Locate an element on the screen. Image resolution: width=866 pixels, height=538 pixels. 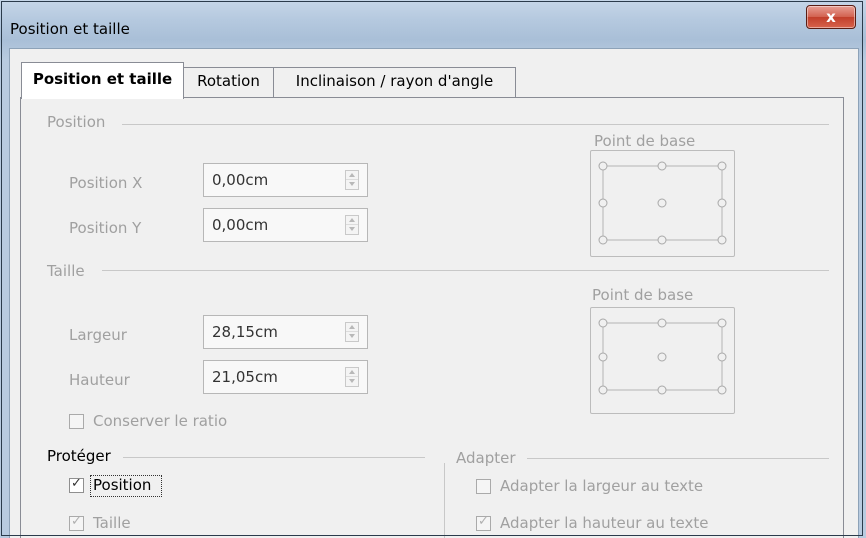
window-title: Position et taille is located at coordinates (70, 29).